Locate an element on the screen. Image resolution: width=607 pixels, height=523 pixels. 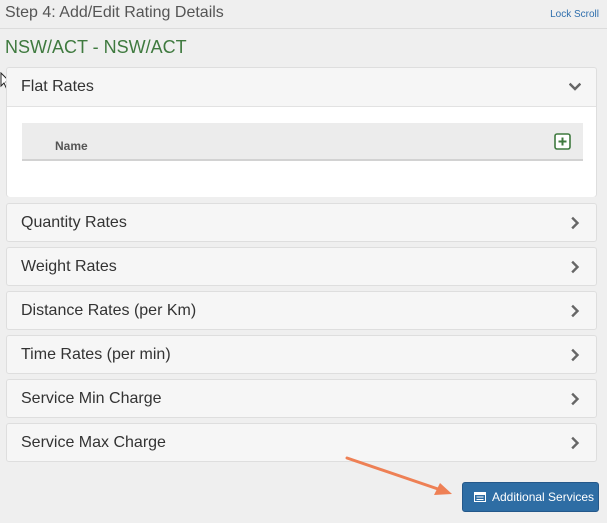
route-title: NSW/ACT - NSW/ACT is located at coordinates (96, 47).